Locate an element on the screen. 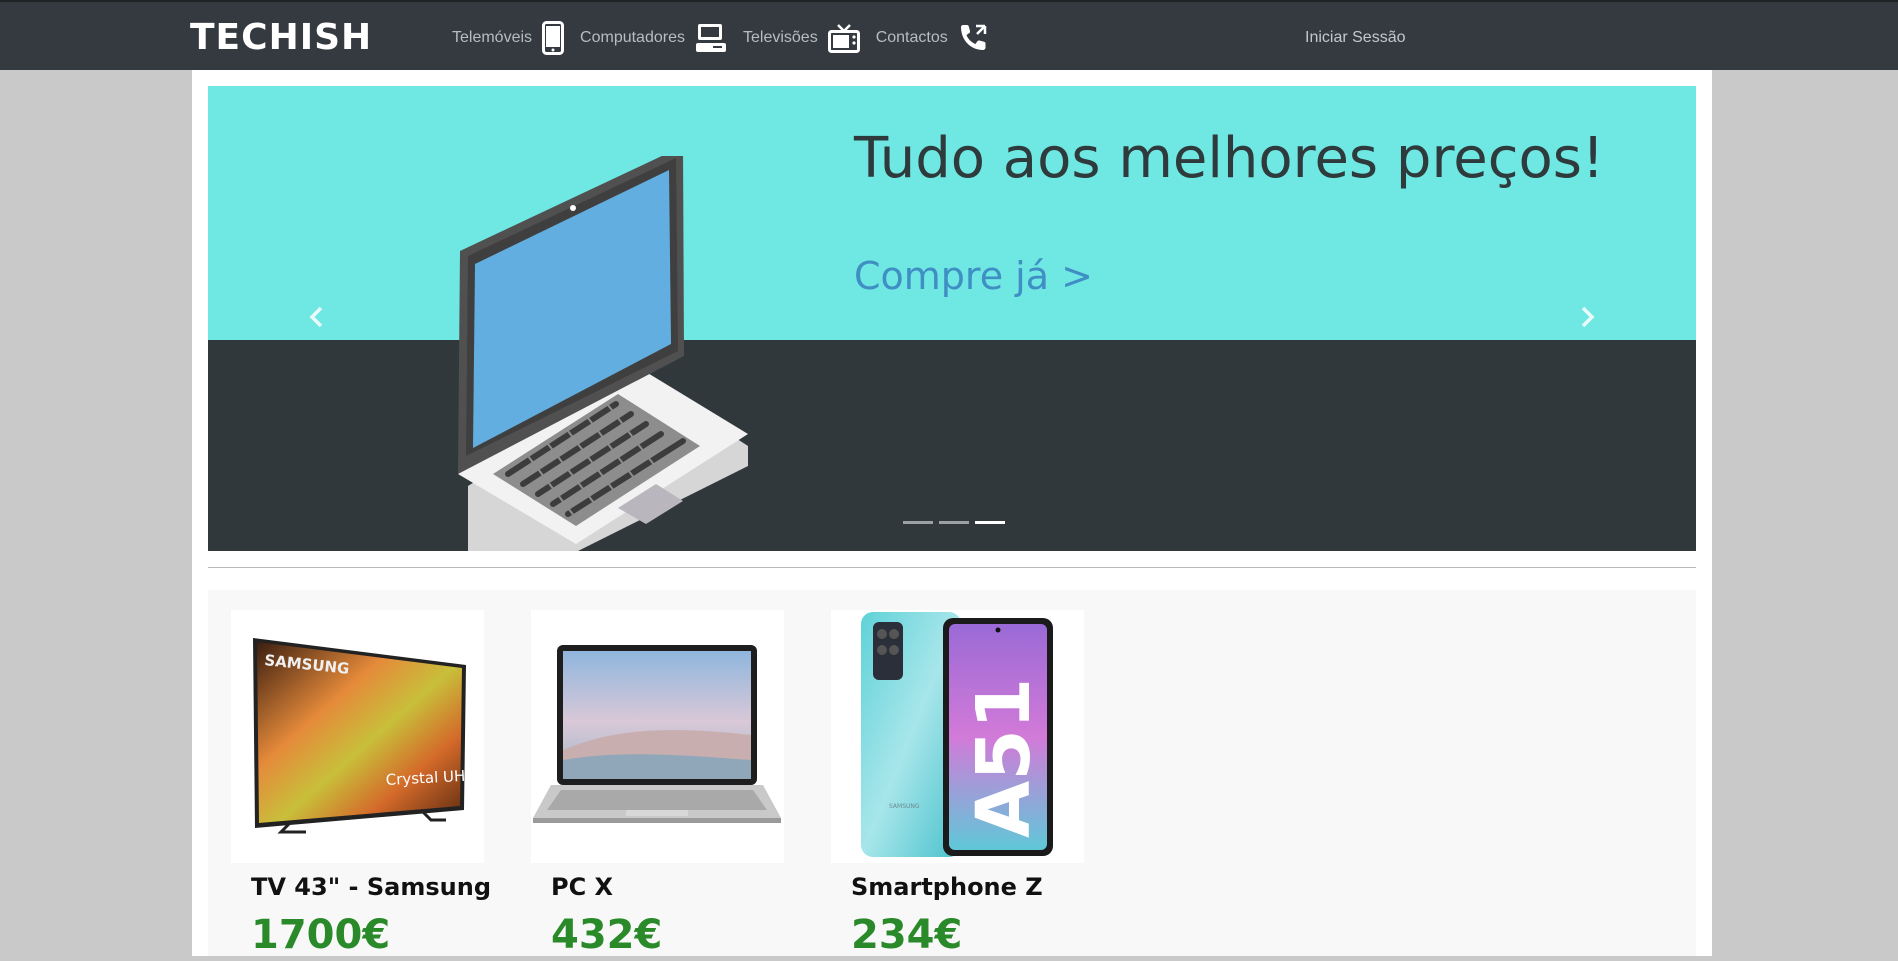  laptop-image is located at coordinates (657, 734).